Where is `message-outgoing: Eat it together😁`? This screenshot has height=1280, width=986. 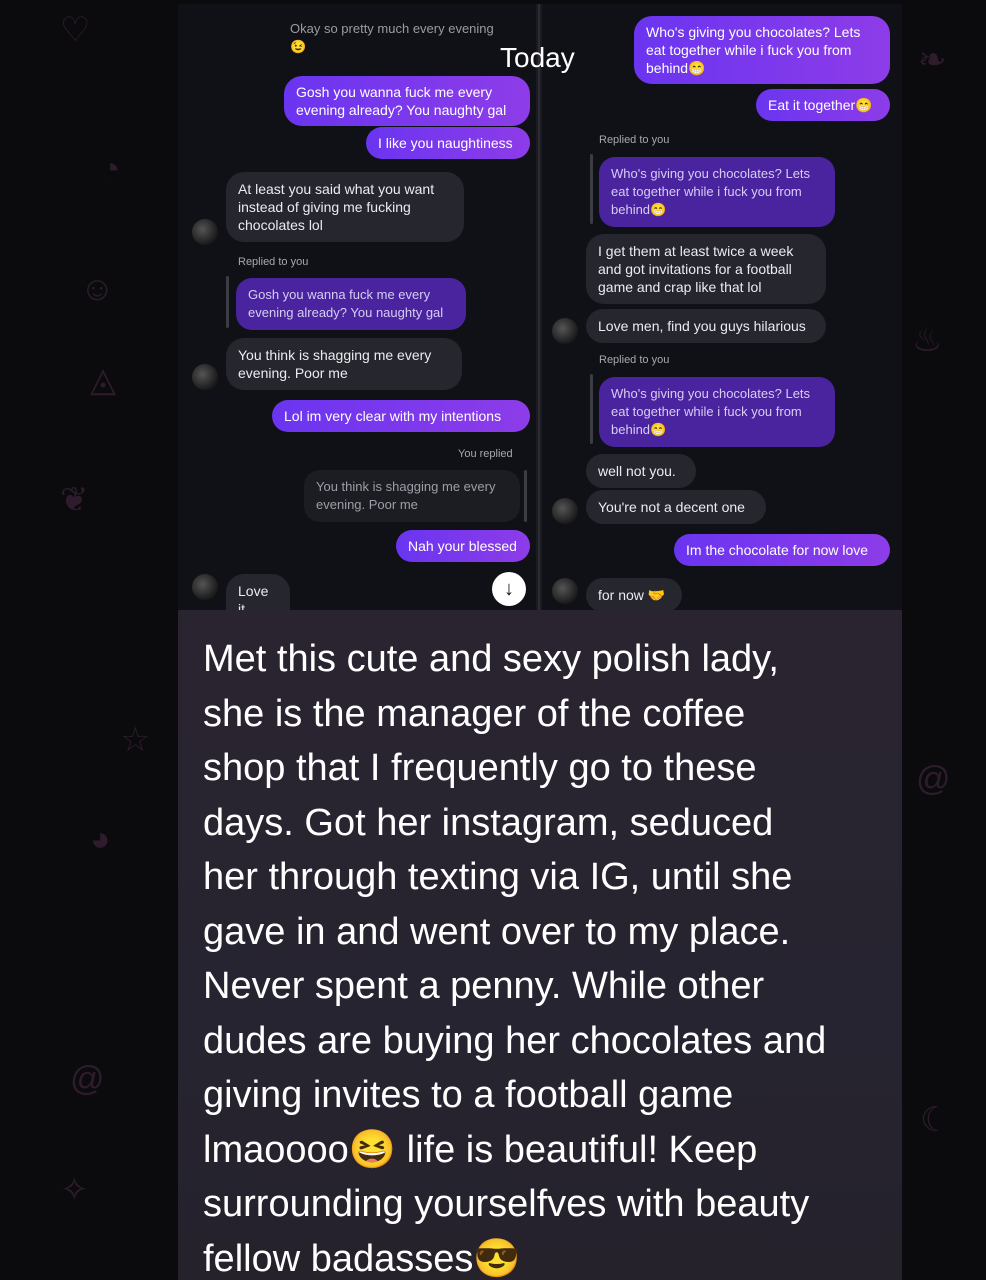 message-outgoing: Eat it together😁 is located at coordinates (823, 105).